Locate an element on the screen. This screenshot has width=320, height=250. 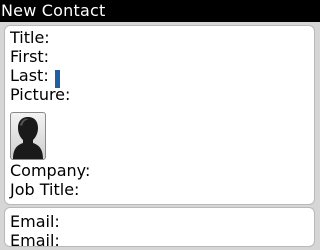
title-field: Title: is located at coordinates (30, 37).